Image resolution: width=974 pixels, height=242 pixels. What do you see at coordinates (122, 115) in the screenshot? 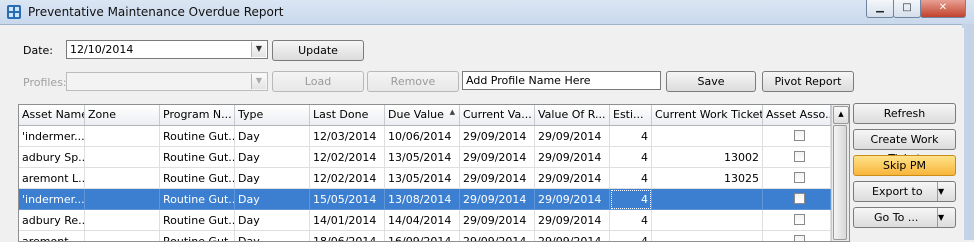
I see `column-header-zone: Zone` at bounding box center [122, 115].